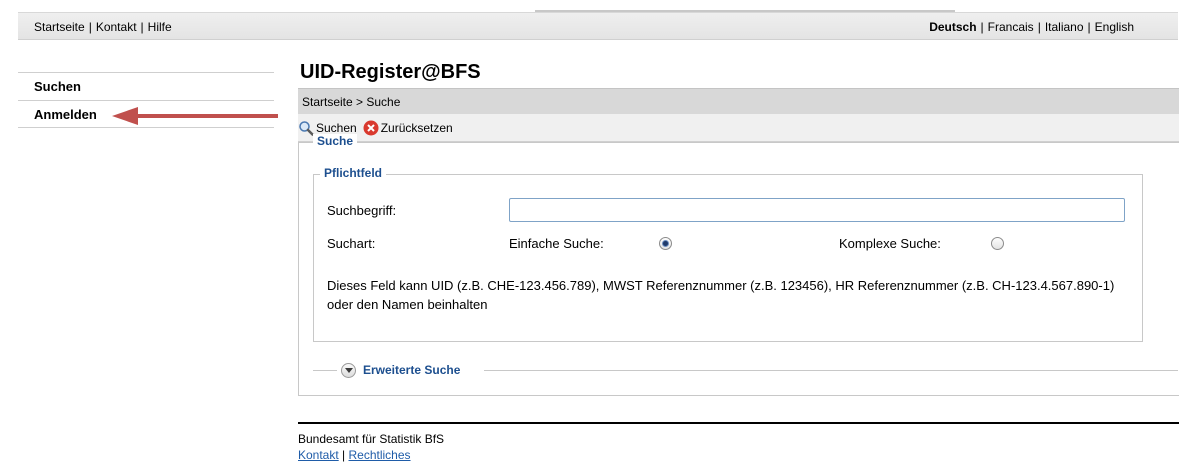  What do you see at coordinates (412, 370) in the screenshot?
I see `advanced-search-legend: Erweiterte Suche` at bounding box center [412, 370].